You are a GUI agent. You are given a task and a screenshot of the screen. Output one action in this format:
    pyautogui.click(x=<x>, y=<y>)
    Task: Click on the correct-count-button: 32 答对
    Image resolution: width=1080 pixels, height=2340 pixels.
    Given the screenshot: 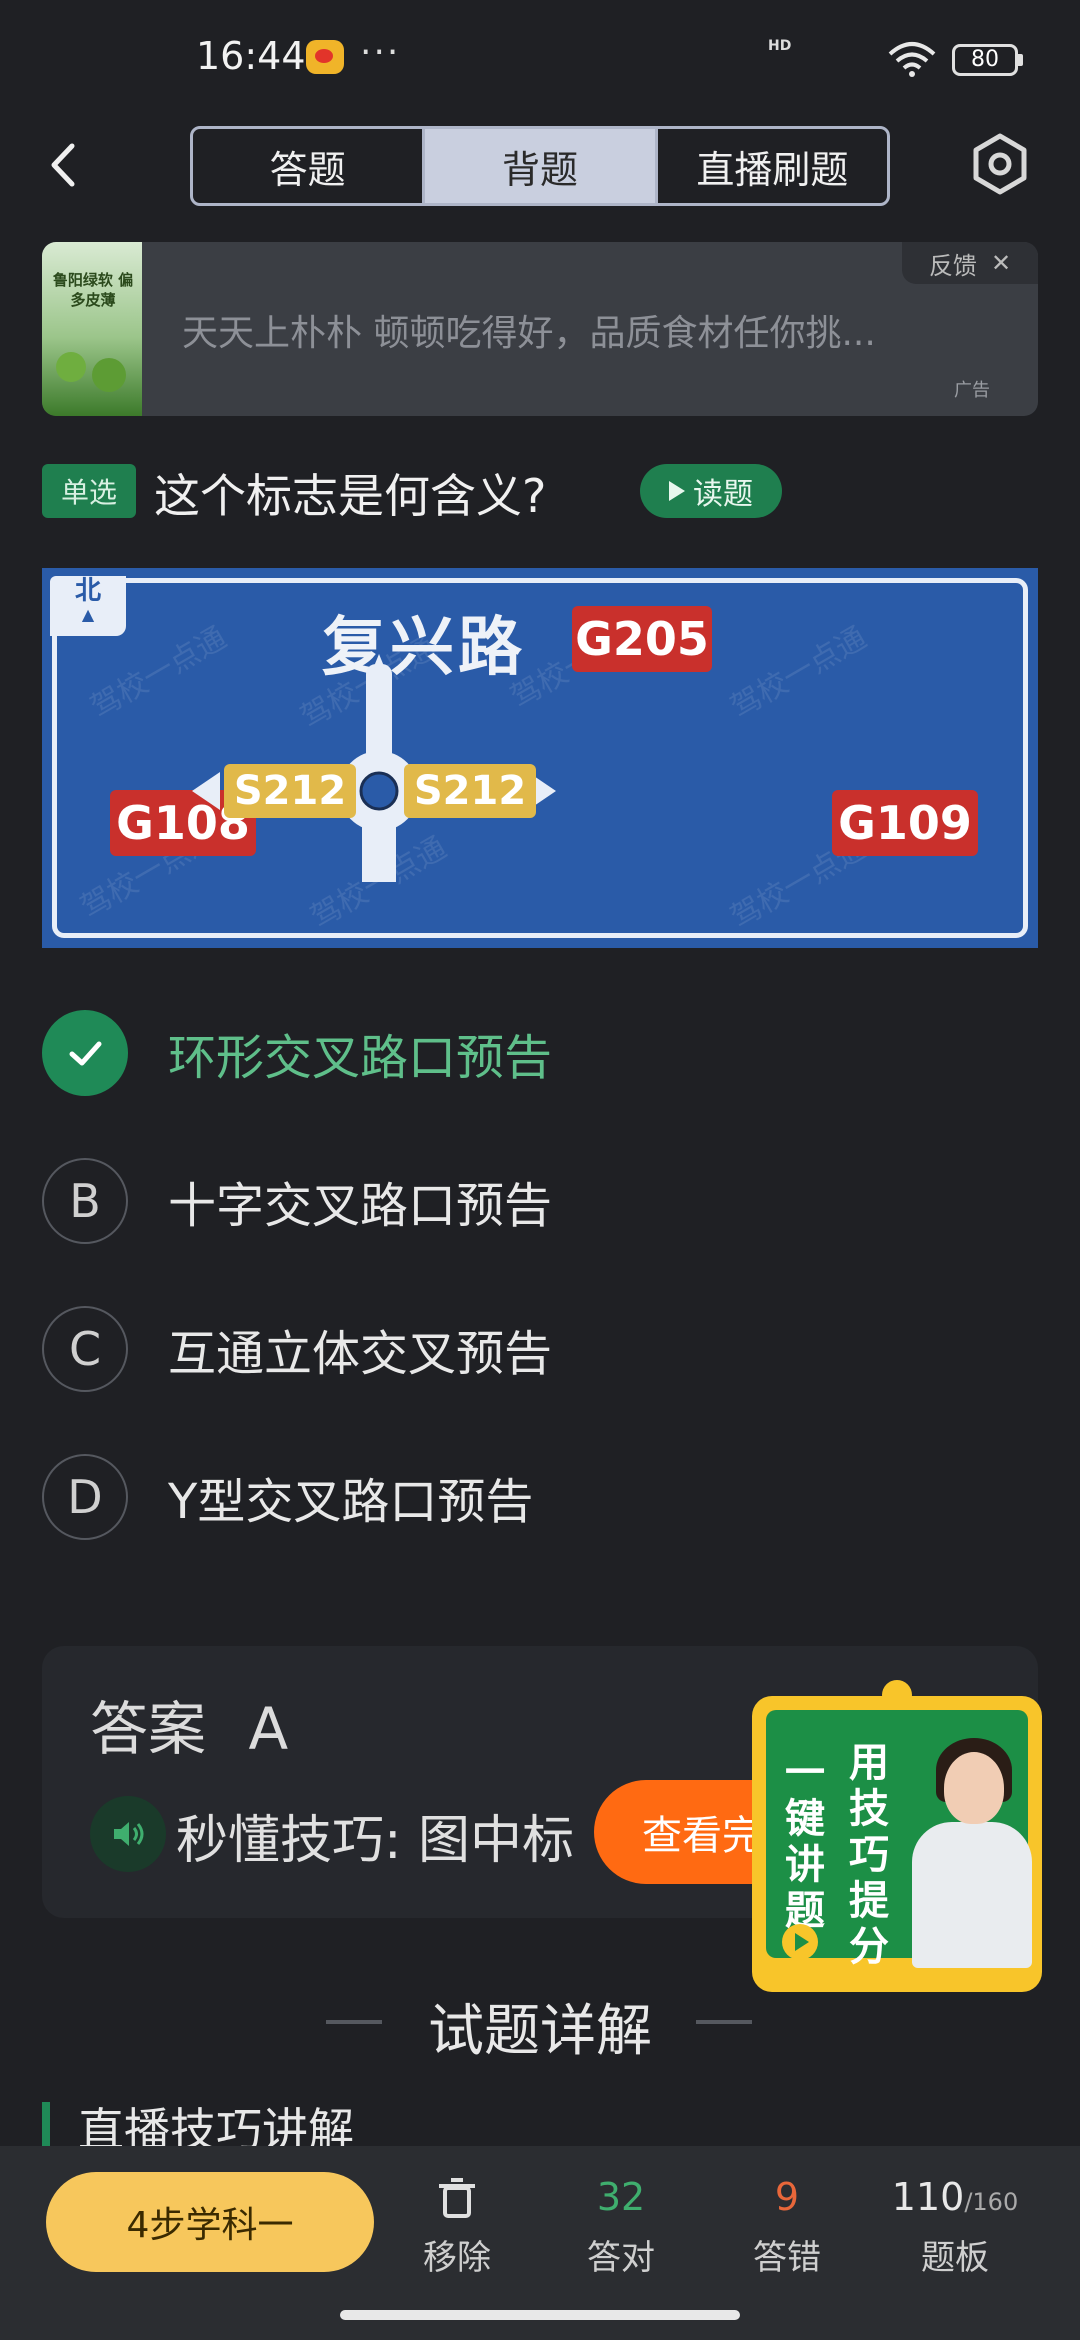 What is the action you would take?
    pyautogui.click(x=621, y=2225)
    